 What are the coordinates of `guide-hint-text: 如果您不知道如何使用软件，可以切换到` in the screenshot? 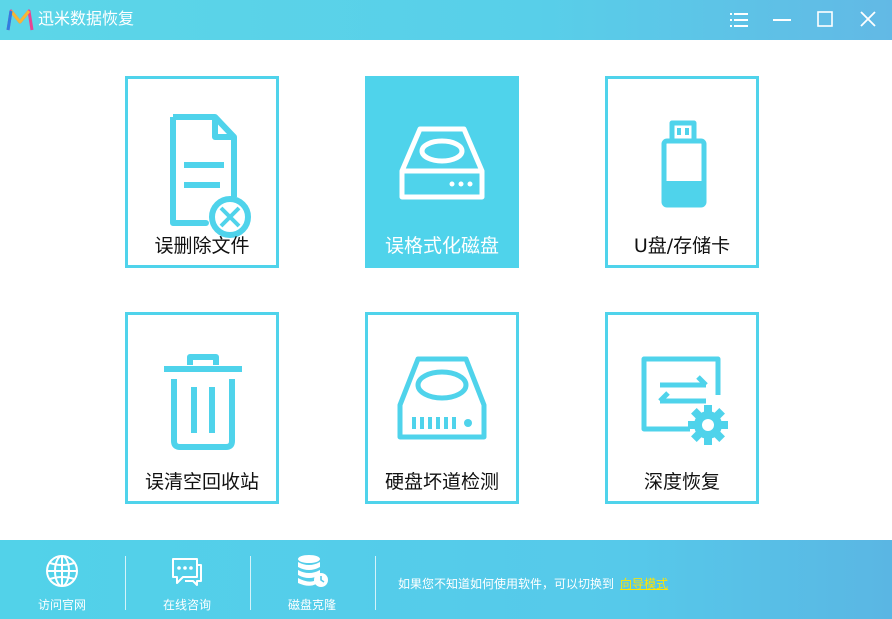 It's located at (506, 584).